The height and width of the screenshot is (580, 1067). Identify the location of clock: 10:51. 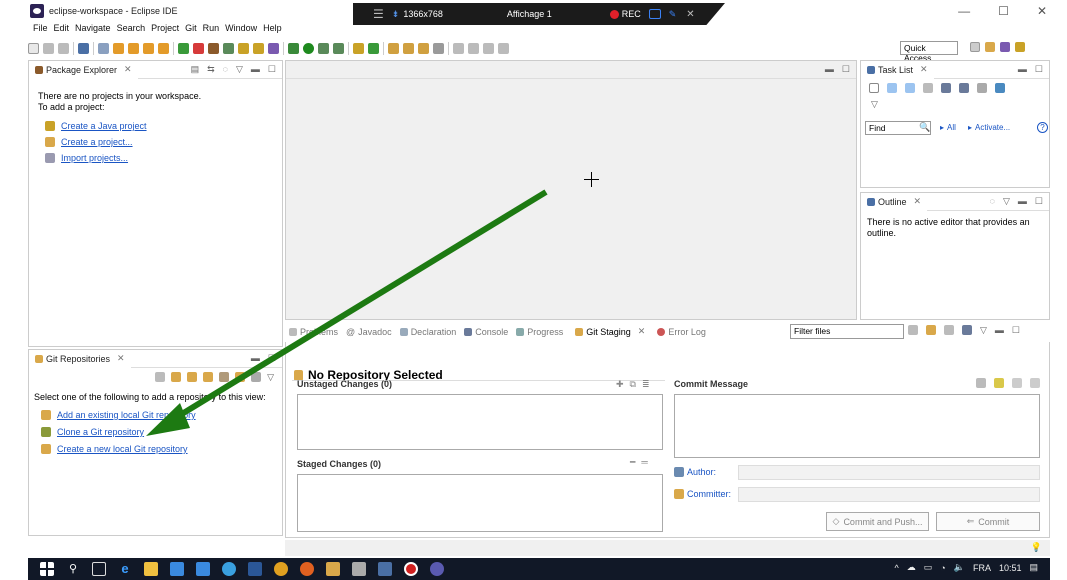
(1010, 568).